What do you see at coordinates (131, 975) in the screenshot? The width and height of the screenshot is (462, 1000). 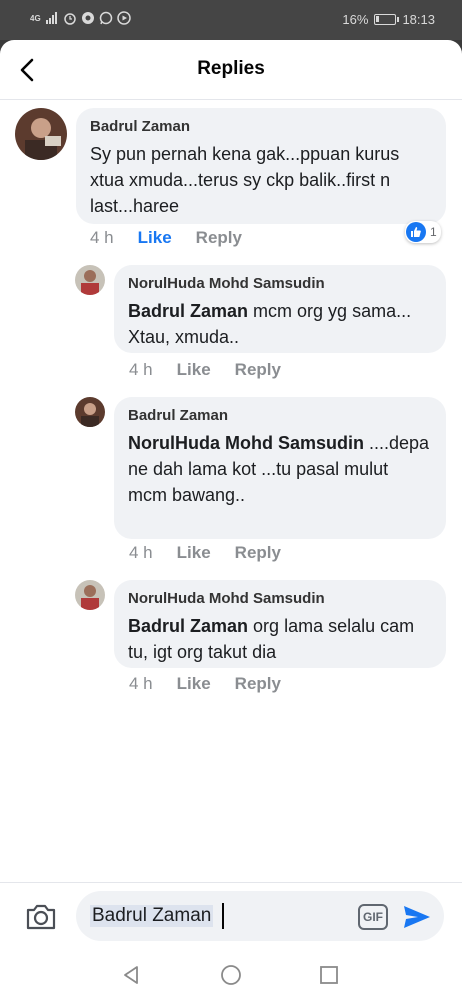 I see `back-triangle-icon` at bounding box center [131, 975].